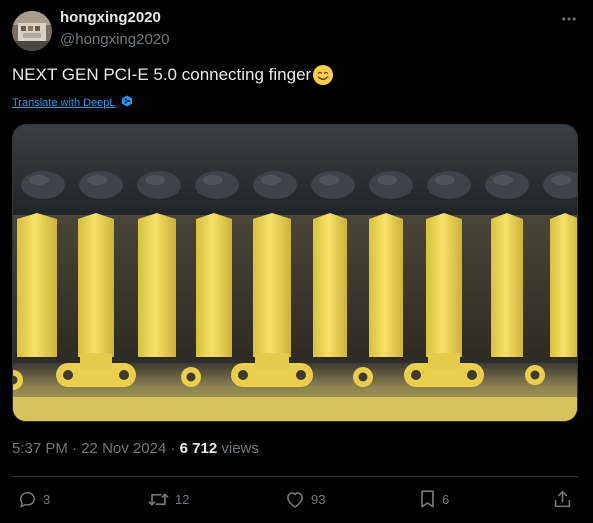  I want to click on bookmark-button: 6, so click(434, 499).